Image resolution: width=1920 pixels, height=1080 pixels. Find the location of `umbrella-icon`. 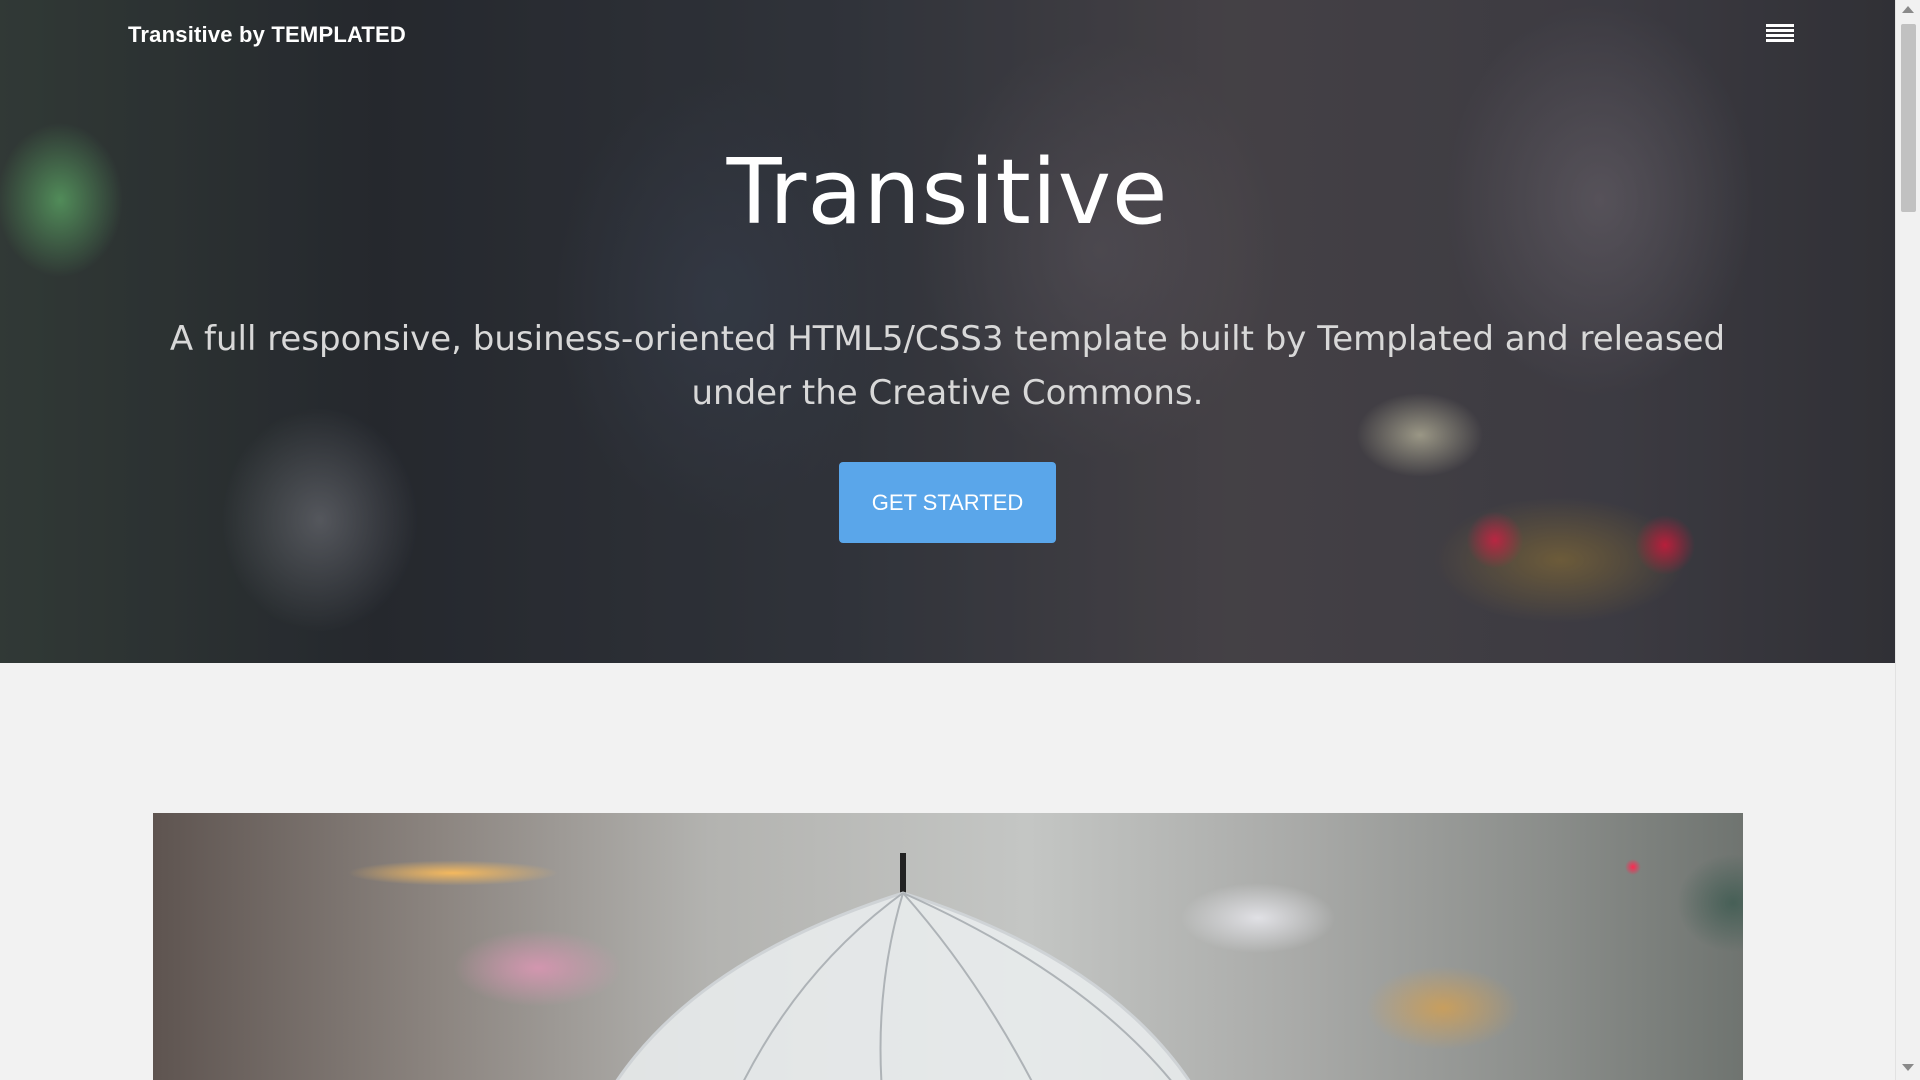

umbrella-icon is located at coordinates (903, 966).